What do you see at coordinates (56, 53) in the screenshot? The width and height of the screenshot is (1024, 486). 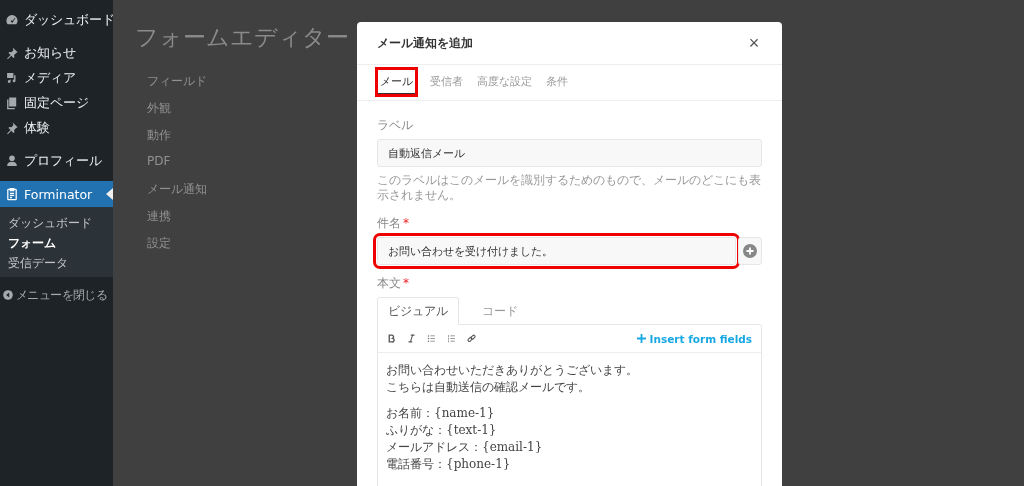 I see `sidebar-item: お知らせ` at bounding box center [56, 53].